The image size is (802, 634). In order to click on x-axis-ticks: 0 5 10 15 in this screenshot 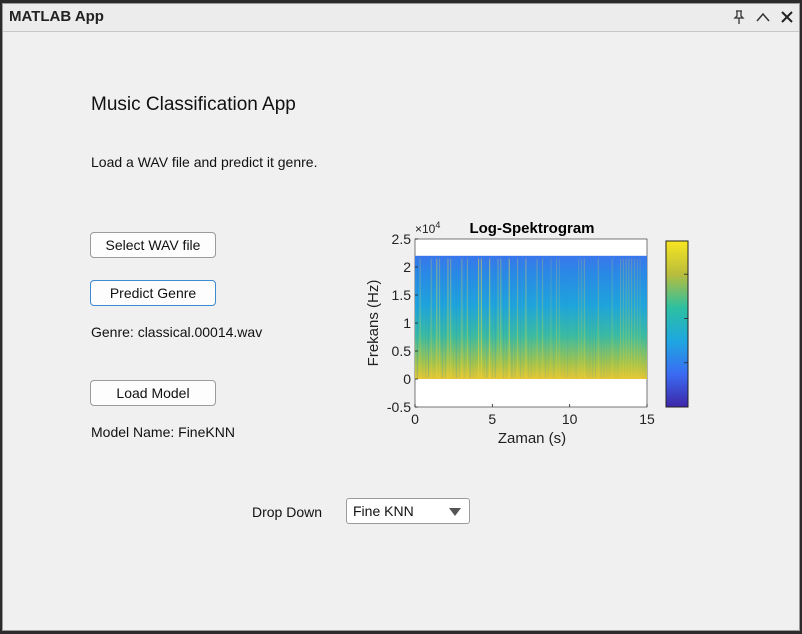, I will do `click(533, 415)`.